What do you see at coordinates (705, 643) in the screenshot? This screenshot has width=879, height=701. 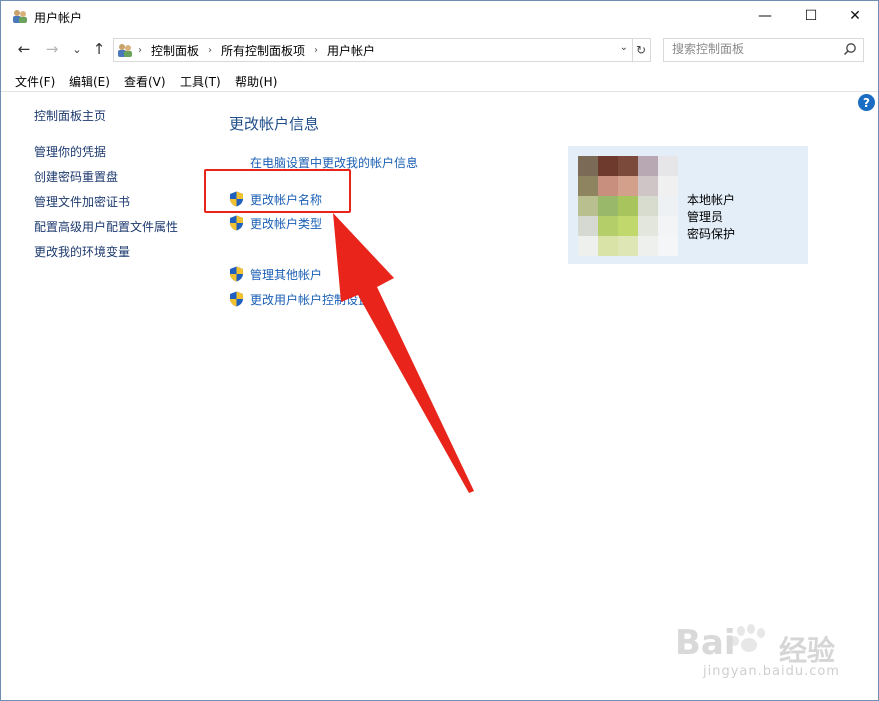 I see `watermark-logo: Bai` at bounding box center [705, 643].